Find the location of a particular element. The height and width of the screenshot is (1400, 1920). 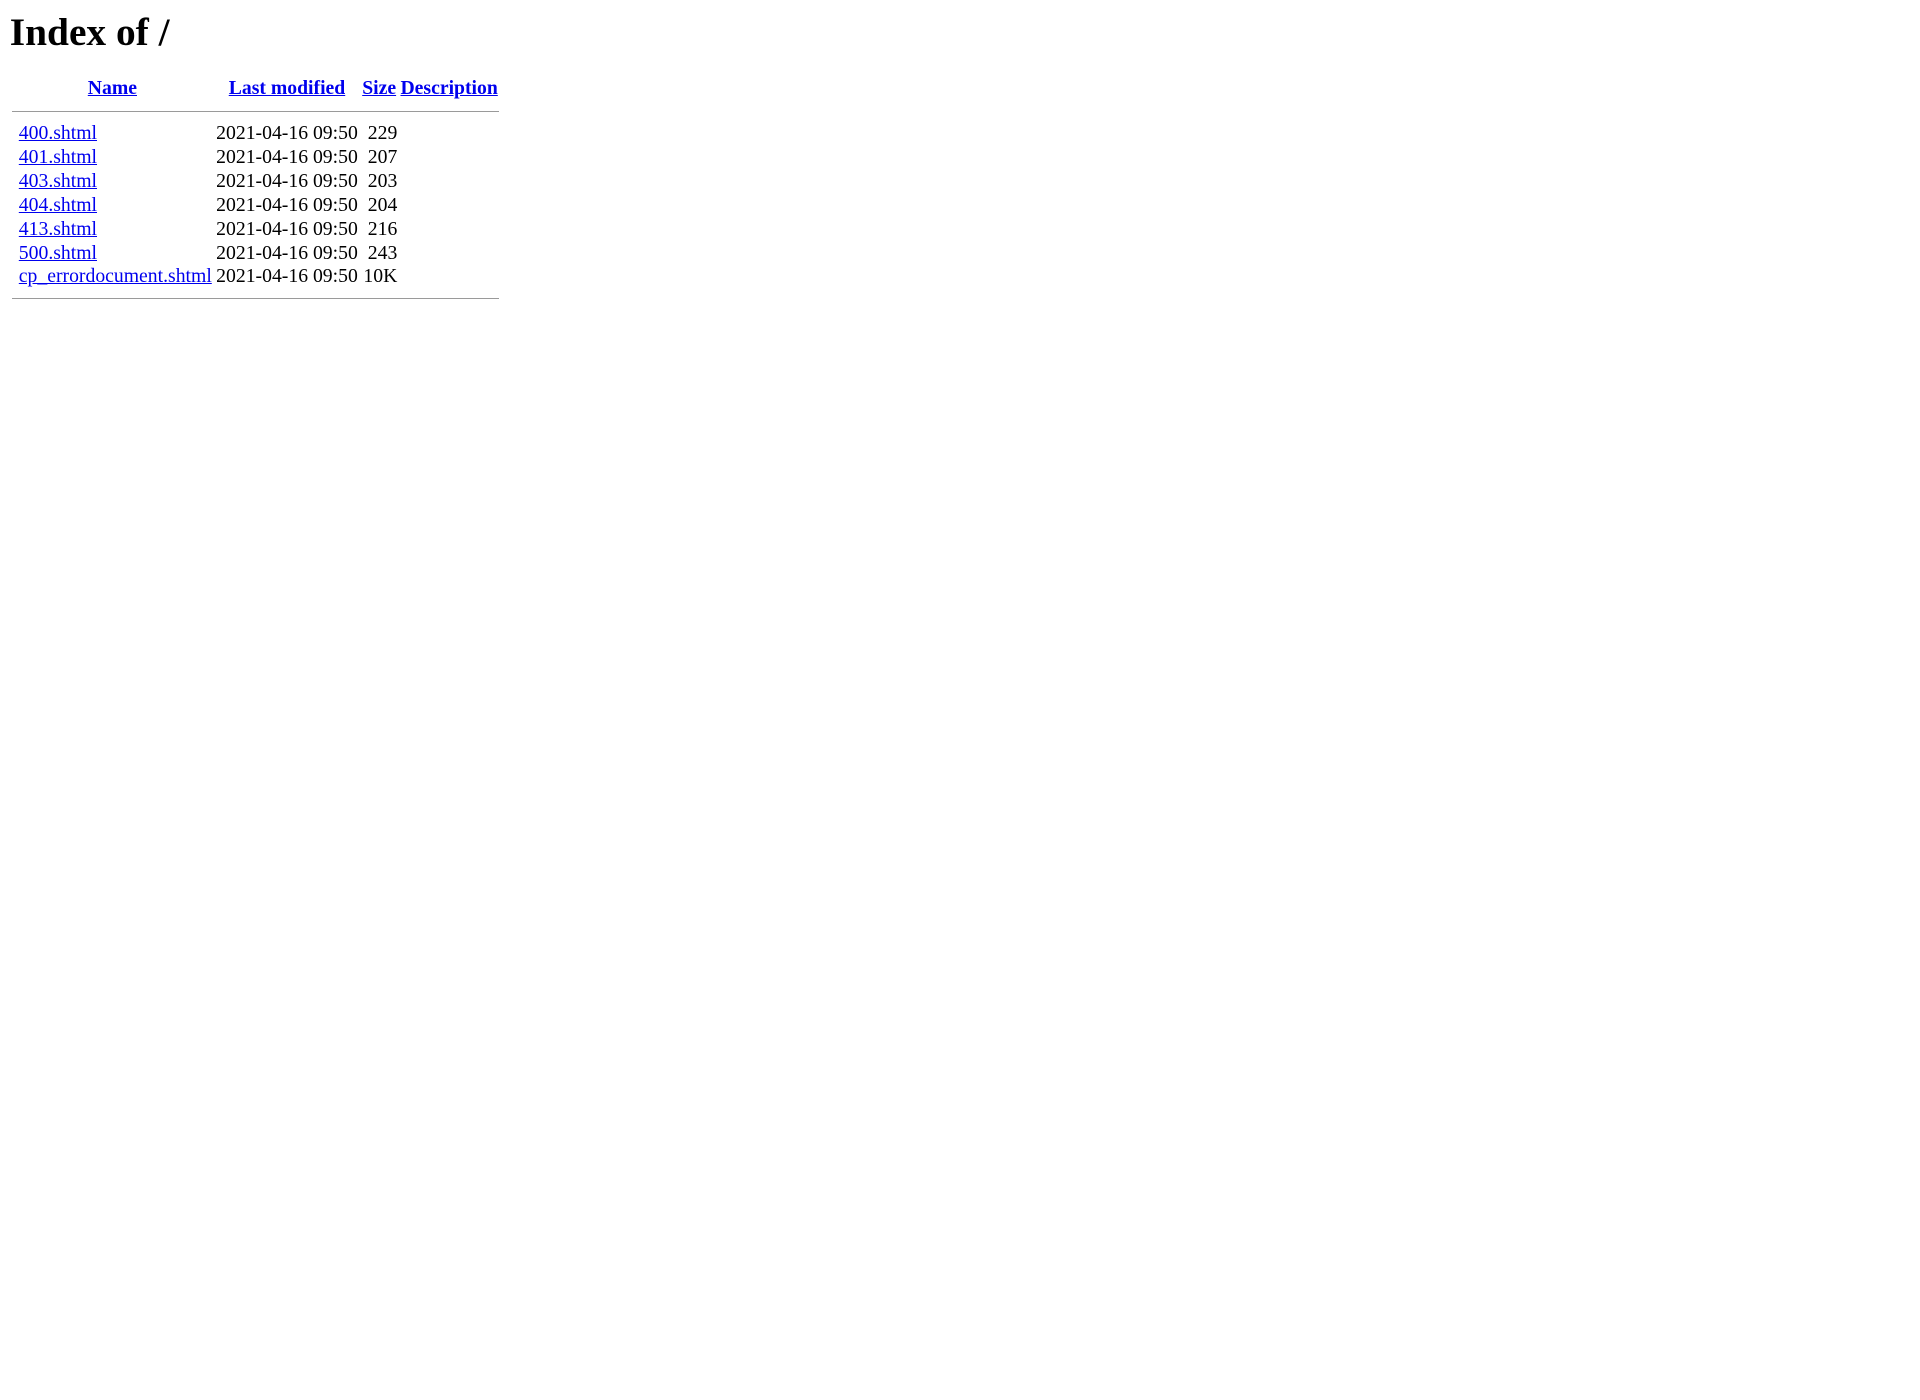

table-row: 500.shtml 2021-04-16 09:50 243 is located at coordinates (255, 253).